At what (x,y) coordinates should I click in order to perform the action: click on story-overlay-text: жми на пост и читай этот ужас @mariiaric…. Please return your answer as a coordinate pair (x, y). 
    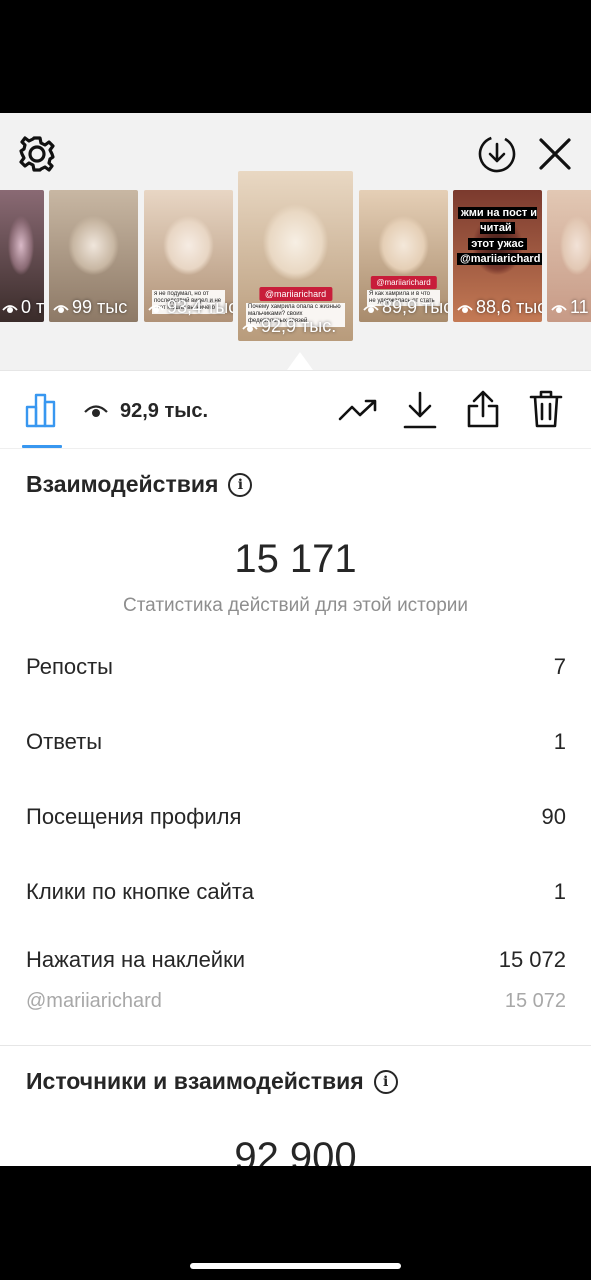
    Looking at the image, I should click on (499, 237).